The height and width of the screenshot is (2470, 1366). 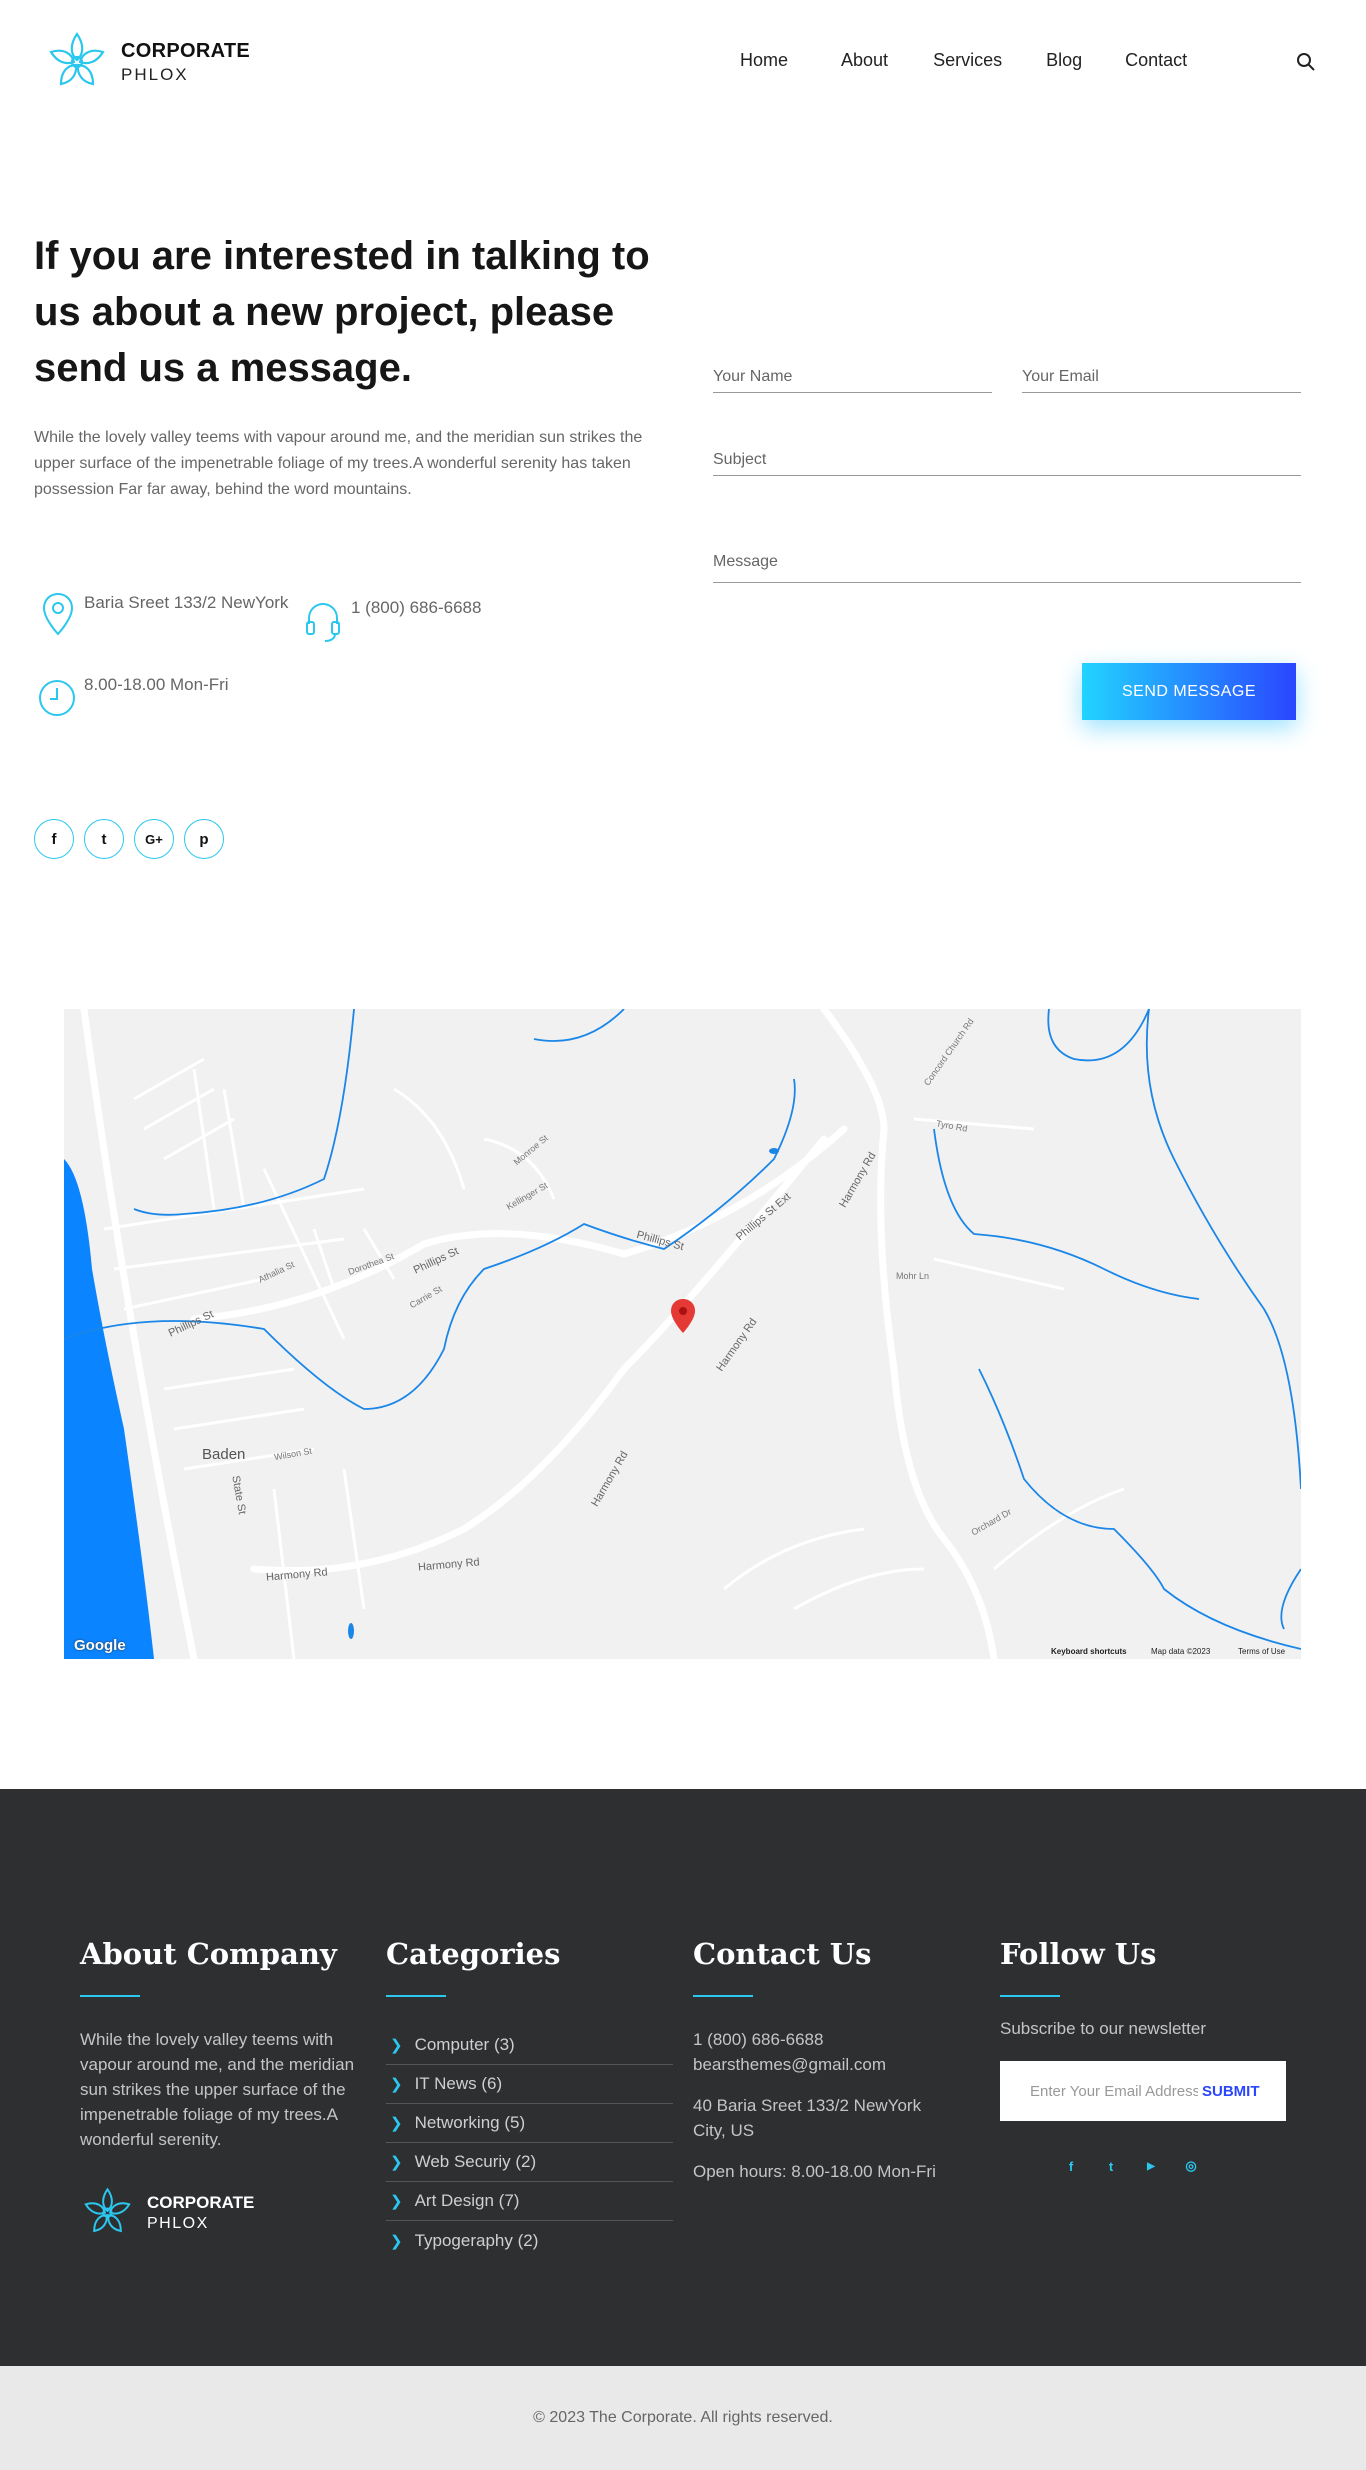 What do you see at coordinates (1151, 2166) in the screenshot?
I see `youtube-icon: ▶` at bounding box center [1151, 2166].